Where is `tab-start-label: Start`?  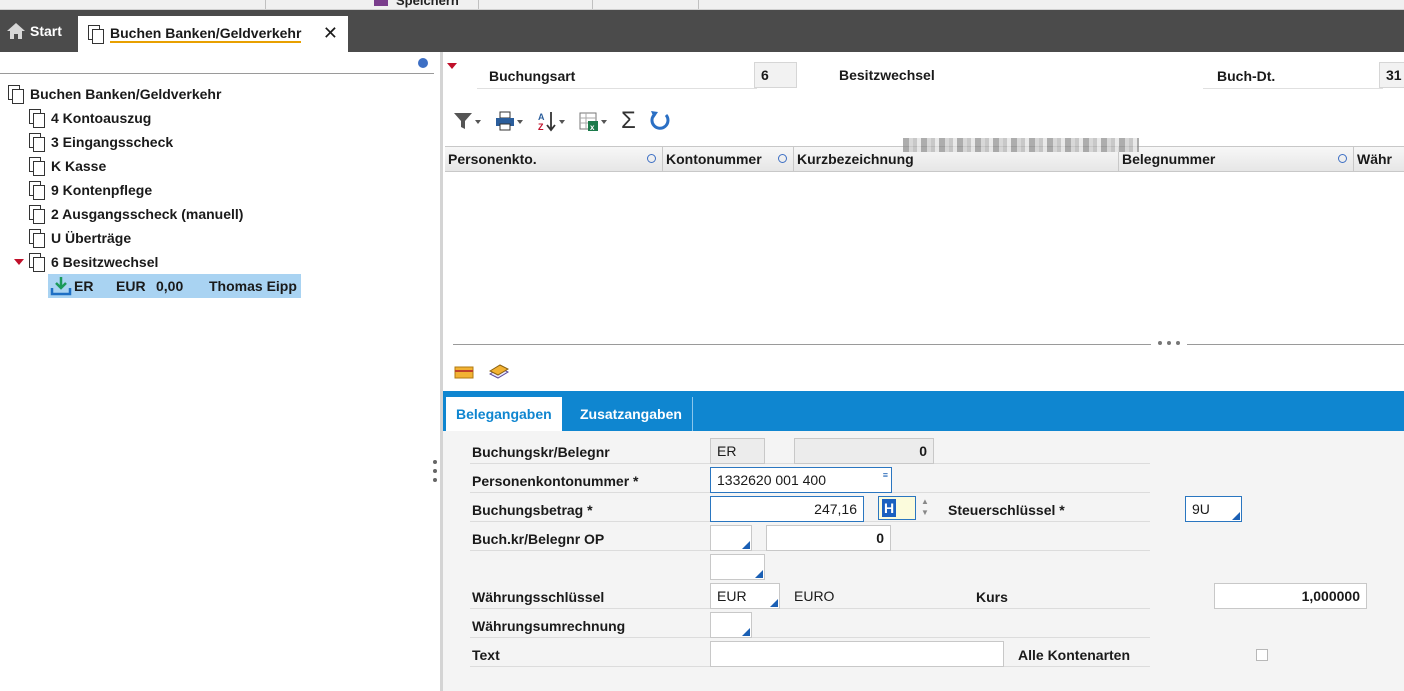 tab-start-label: Start is located at coordinates (46, 31).